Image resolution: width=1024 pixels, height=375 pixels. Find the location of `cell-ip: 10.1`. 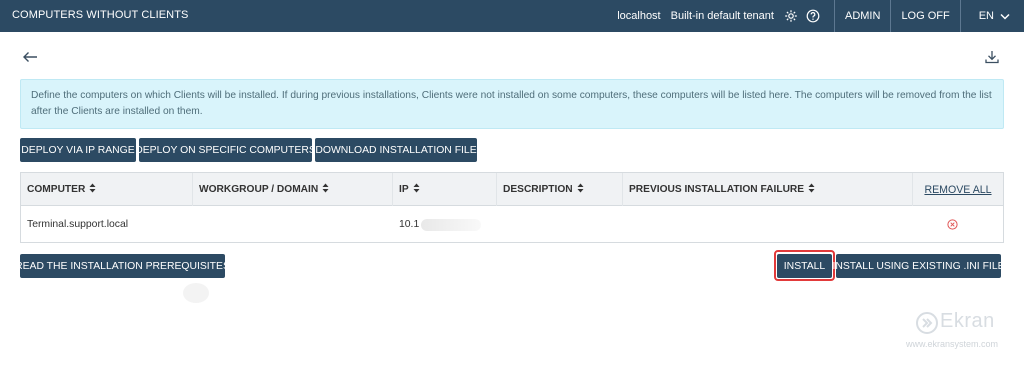

cell-ip: 10.1 is located at coordinates (445, 224).